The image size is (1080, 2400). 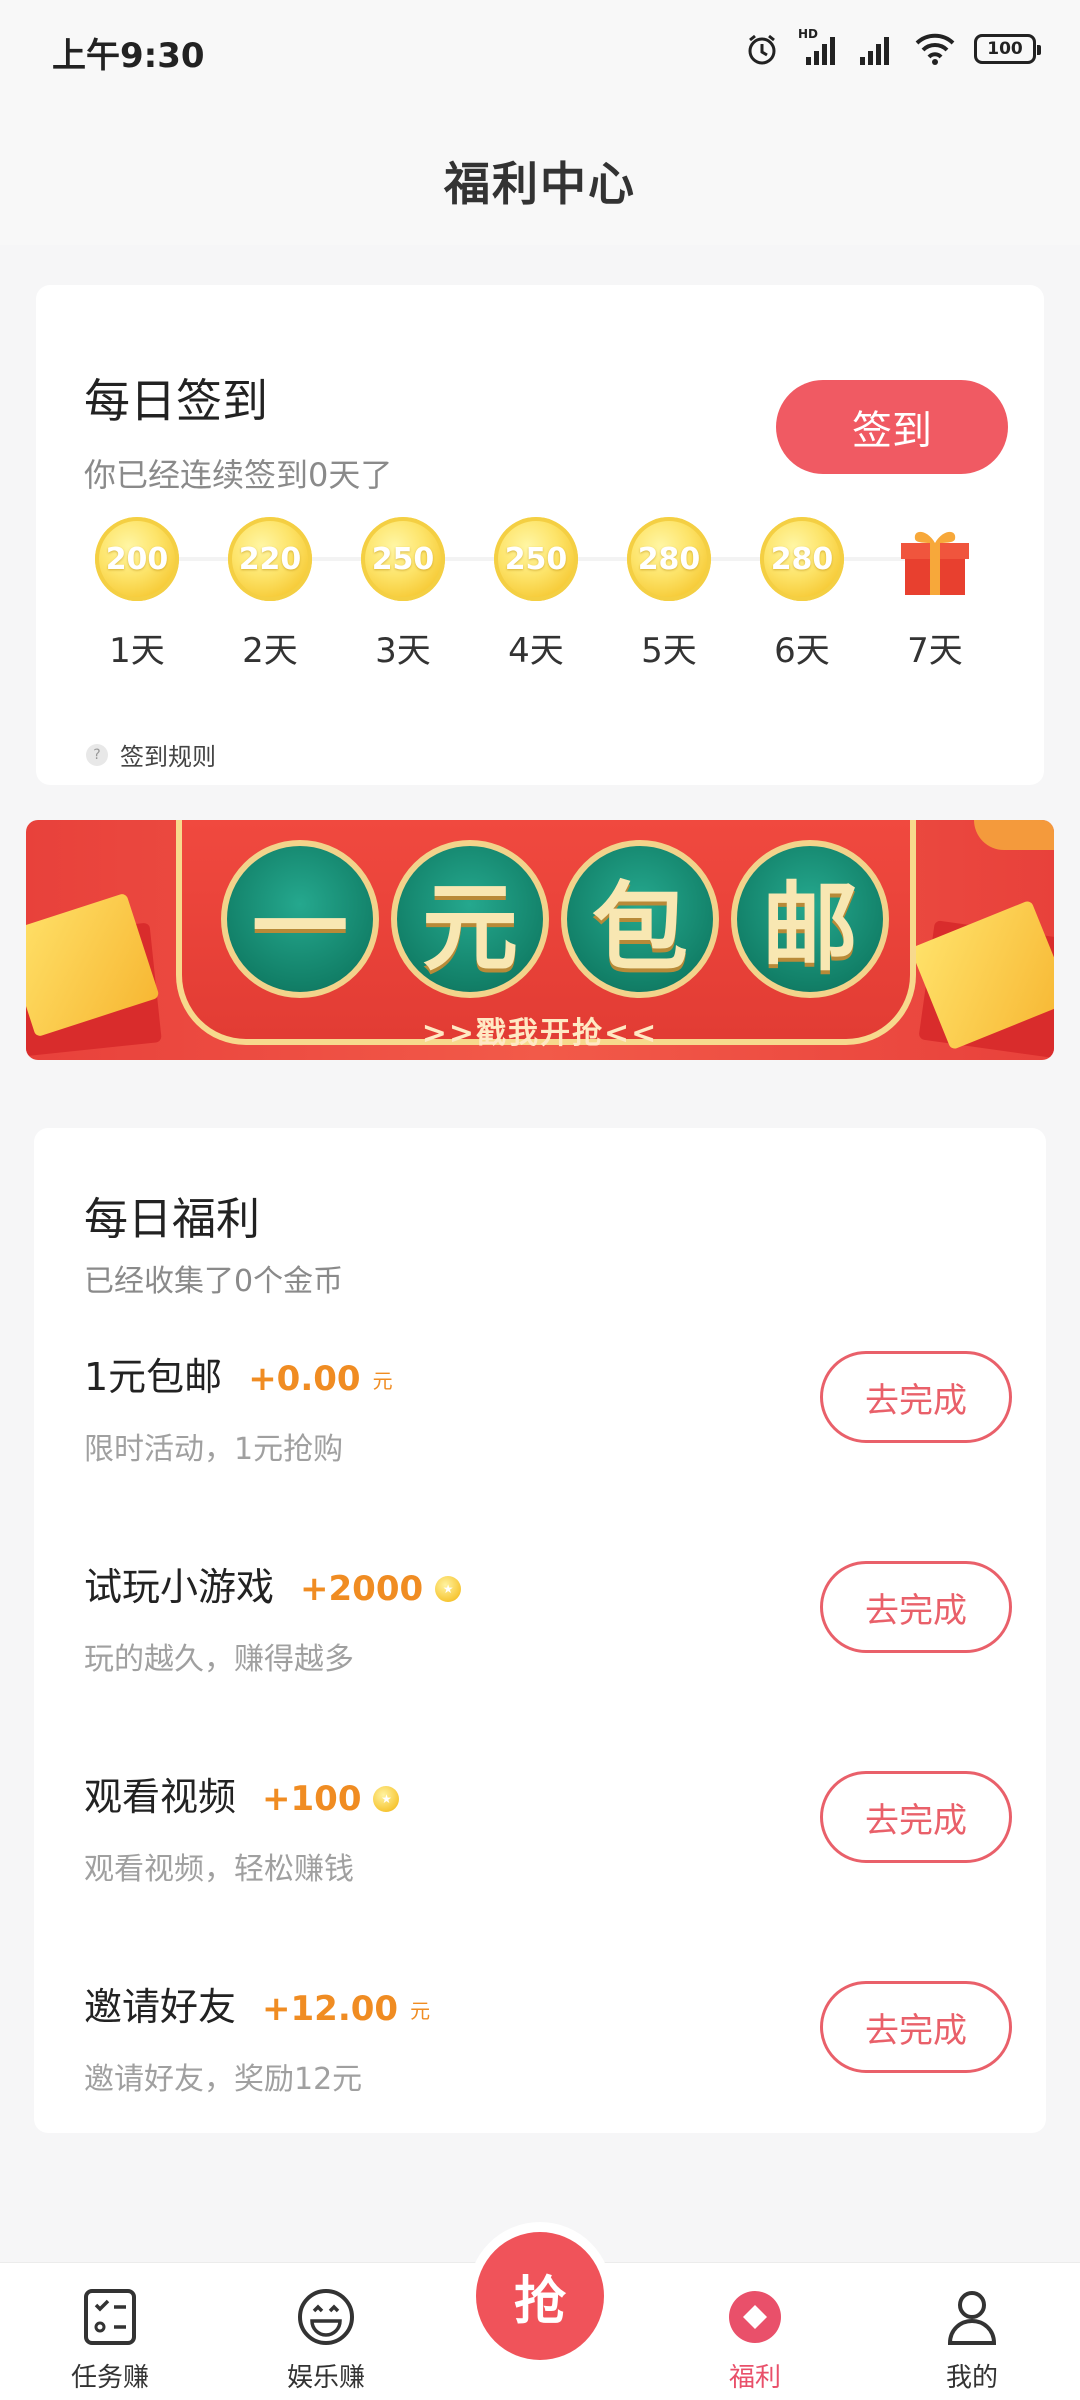 I want to click on signin-rules-link: ? 签到规则, so click(x=151, y=754).